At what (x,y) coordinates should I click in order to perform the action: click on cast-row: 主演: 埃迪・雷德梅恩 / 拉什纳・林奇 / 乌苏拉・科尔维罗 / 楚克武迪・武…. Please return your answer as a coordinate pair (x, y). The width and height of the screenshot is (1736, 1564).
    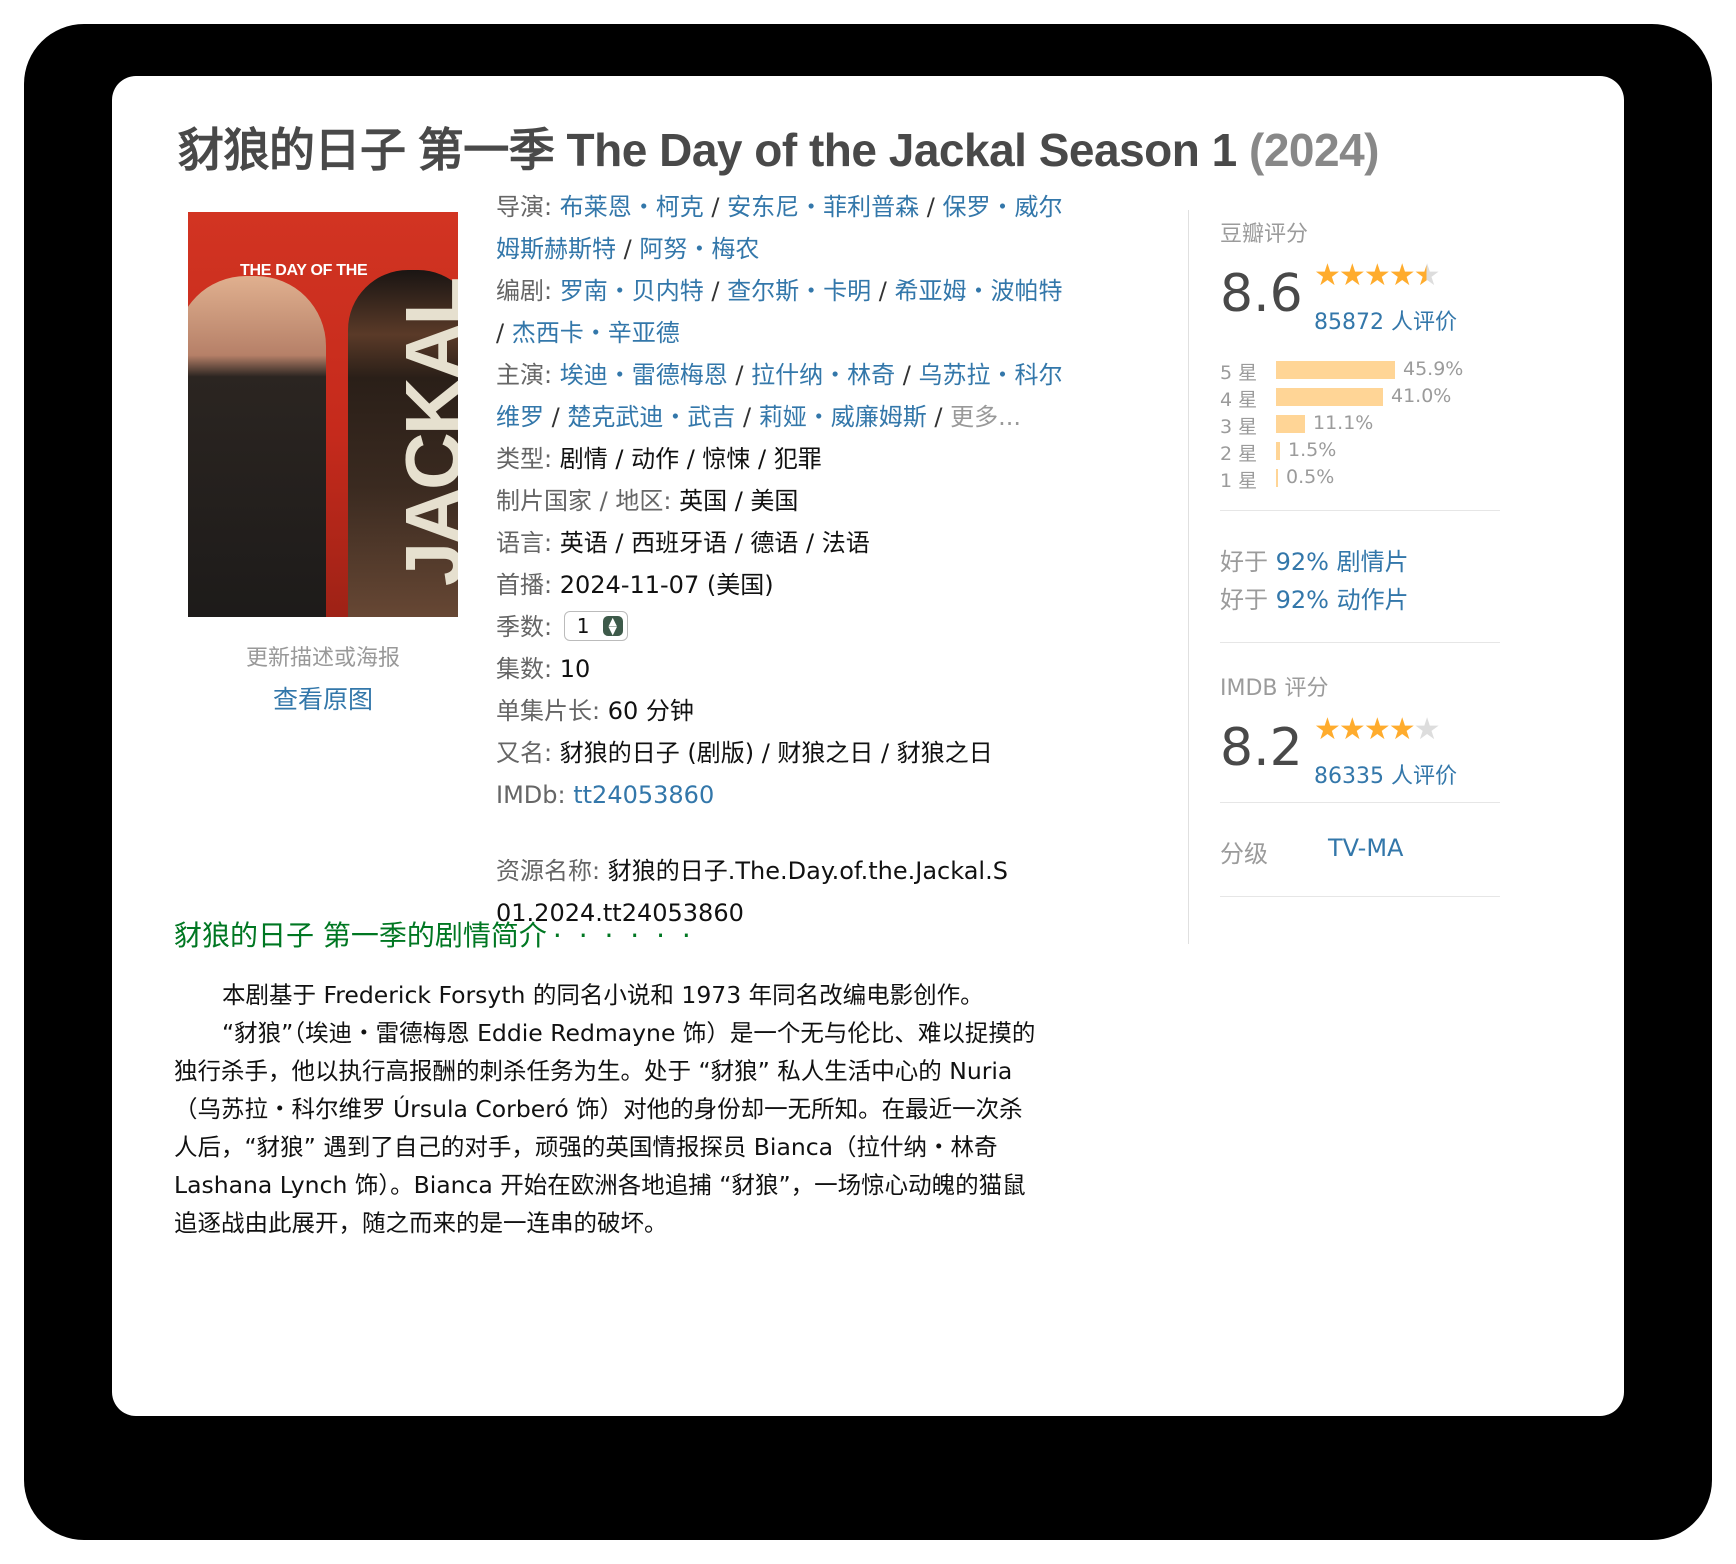
    Looking at the image, I should click on (779, 396).